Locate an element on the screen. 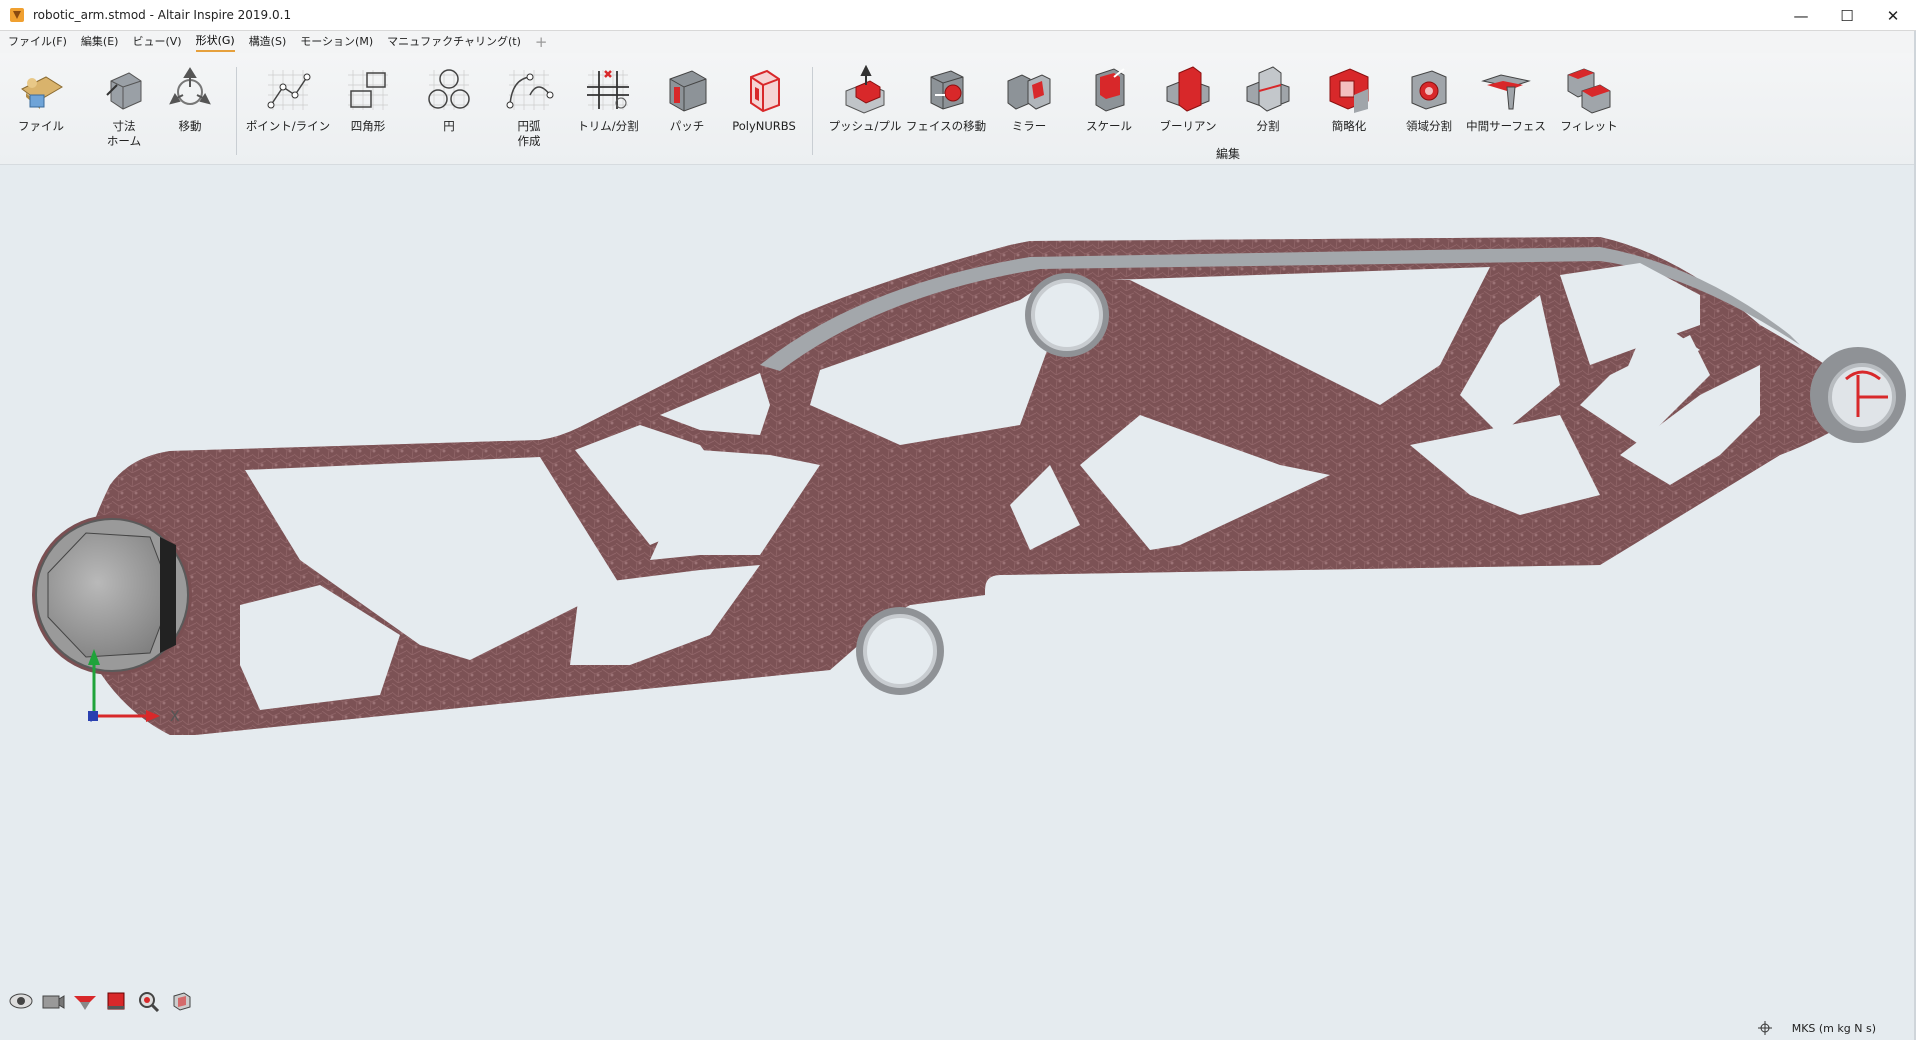 This screenshot has width=1916, height=1040. view-toolbar is located at coordinates (101, 1001).